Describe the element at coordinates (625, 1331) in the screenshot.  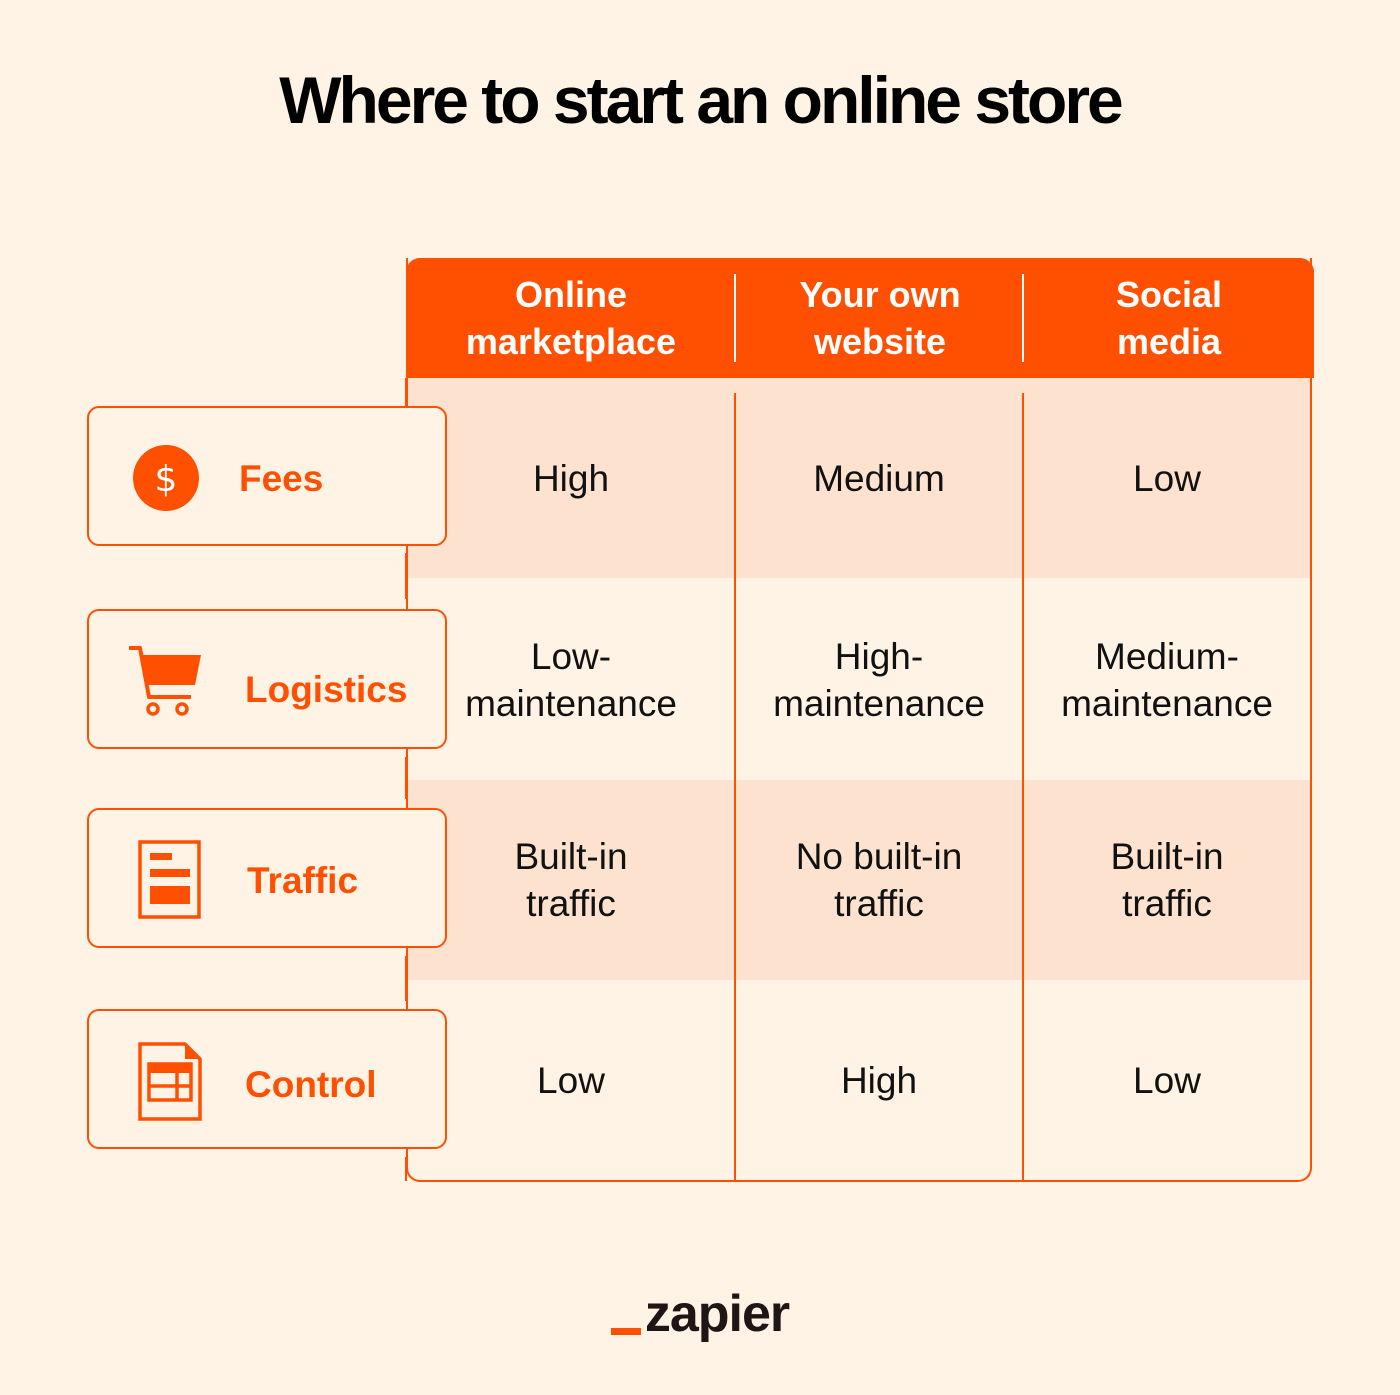
I see `logo-underscore` at that location.